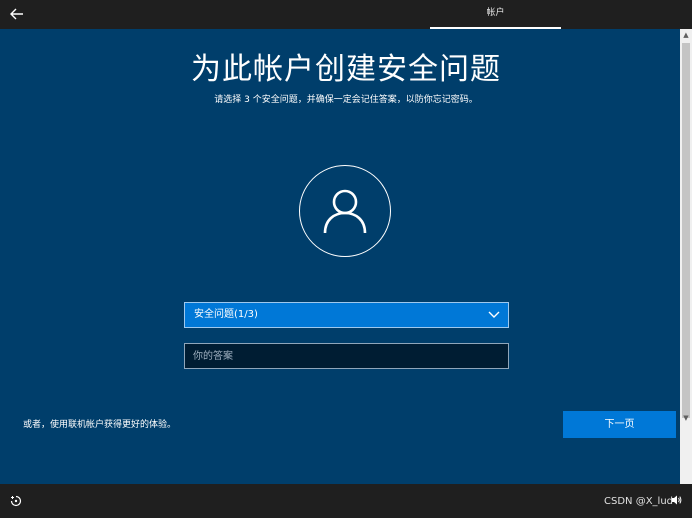 Image resolution: width=692 pixels, height=518 pixels. Describe the element at coordinates (346, 356) in the screenshot. I see `answer-input` at that location.